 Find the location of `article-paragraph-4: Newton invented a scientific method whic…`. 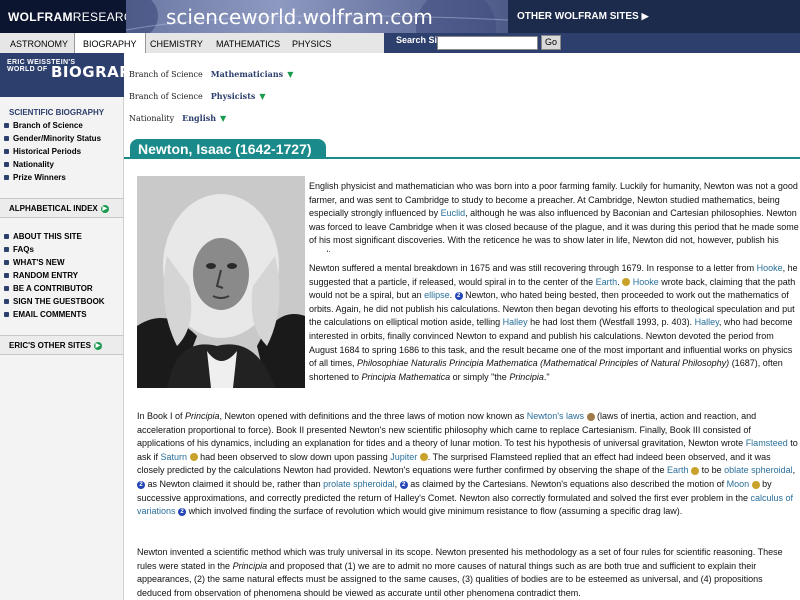

article-paragraph-4: Newton invented a scientific method whic… is located at coordinates (468, 573).